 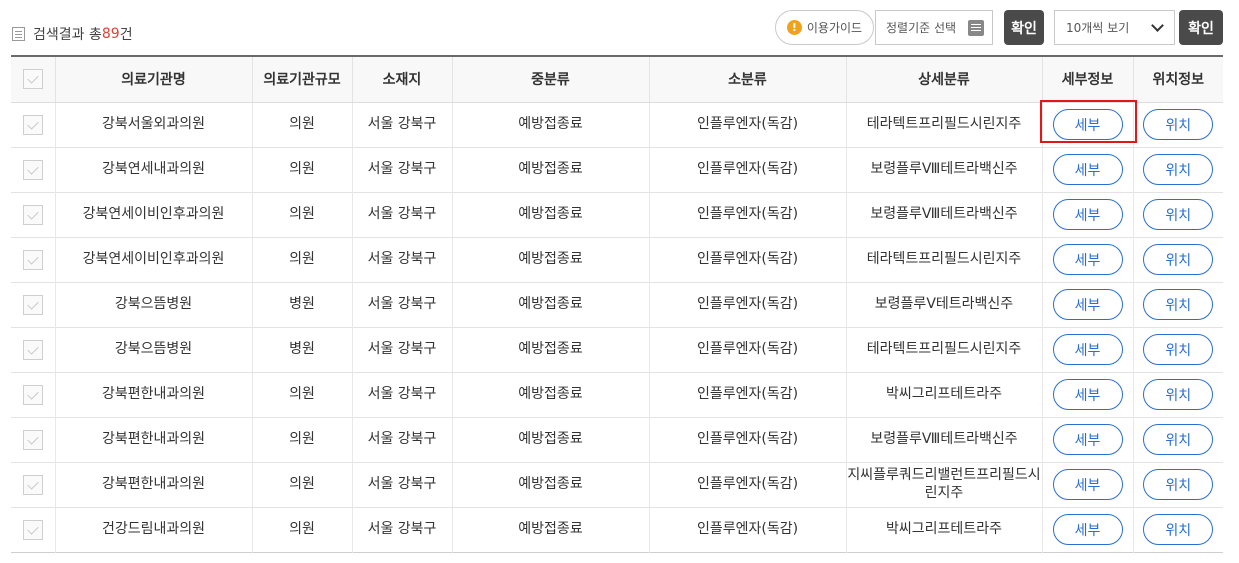 What do you see at coordinates (301, 304) in the screenshot?
I see `institution-scale-cell: 병원` at bounding box center [301, 304].